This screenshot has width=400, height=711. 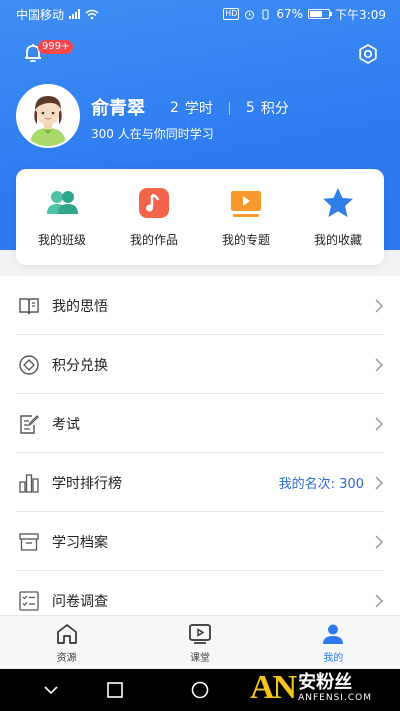 I want to click on tab-label: 课堂, so click(x=199, y=658).